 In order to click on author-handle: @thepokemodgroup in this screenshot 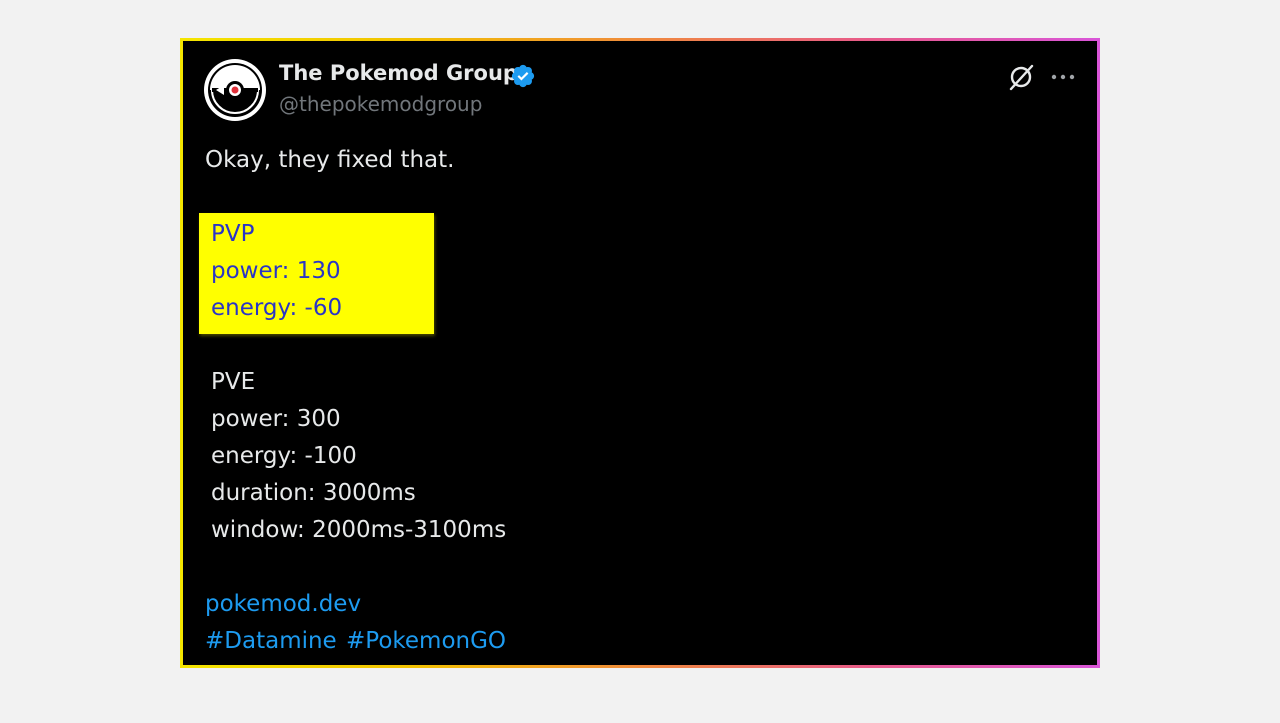, I will do `click(380, 104)`.